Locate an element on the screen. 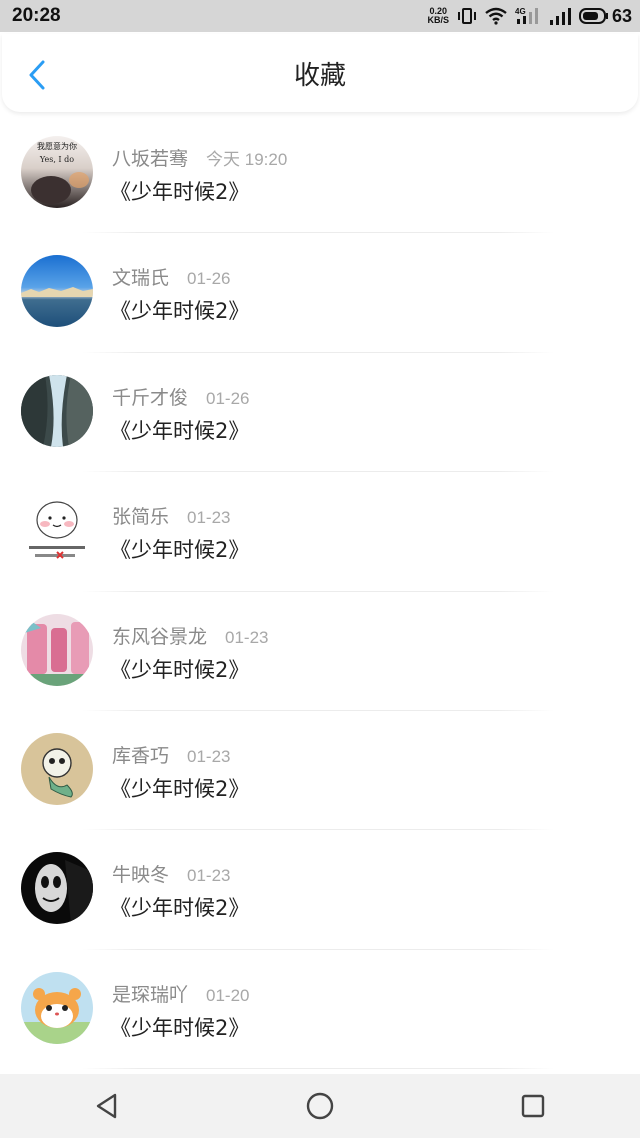 The height and width of the screenshot is (1138, 640). signal-4g-icon: 4G is located at coordinates (528, 16).